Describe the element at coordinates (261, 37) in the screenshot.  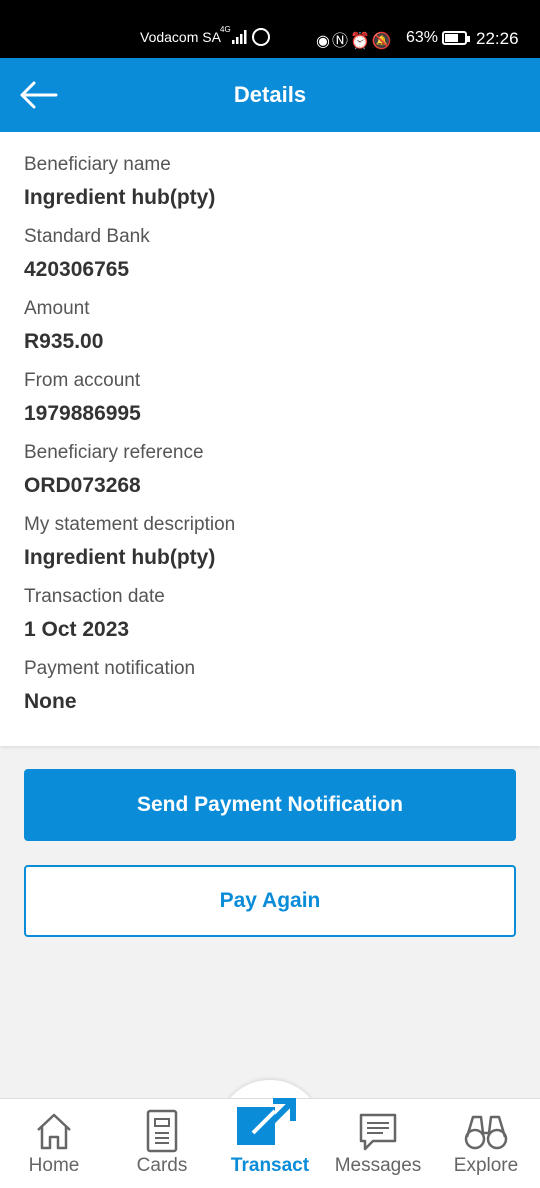
I see `whatsapp-icon` at that location.